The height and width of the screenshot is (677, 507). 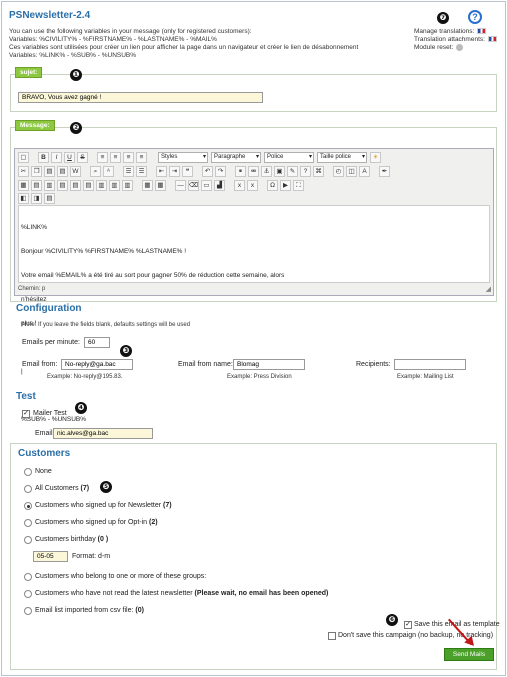 I want to click on intro-line: Variables: %LINK% - %SUB% - %UNSUB%, so click(x=73, y=55).